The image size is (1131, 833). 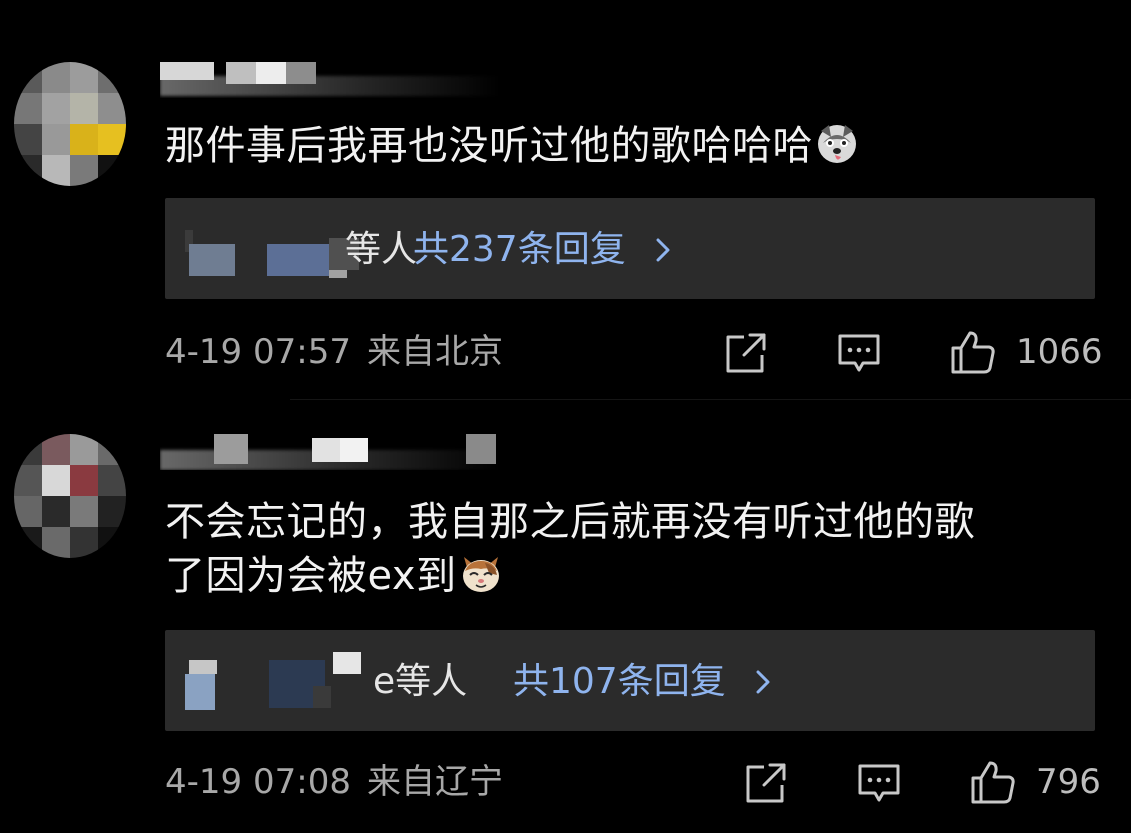 What do you see at coordinates (340, 452) in the screenshot?
I see `username` at bounding box center [340, 452].